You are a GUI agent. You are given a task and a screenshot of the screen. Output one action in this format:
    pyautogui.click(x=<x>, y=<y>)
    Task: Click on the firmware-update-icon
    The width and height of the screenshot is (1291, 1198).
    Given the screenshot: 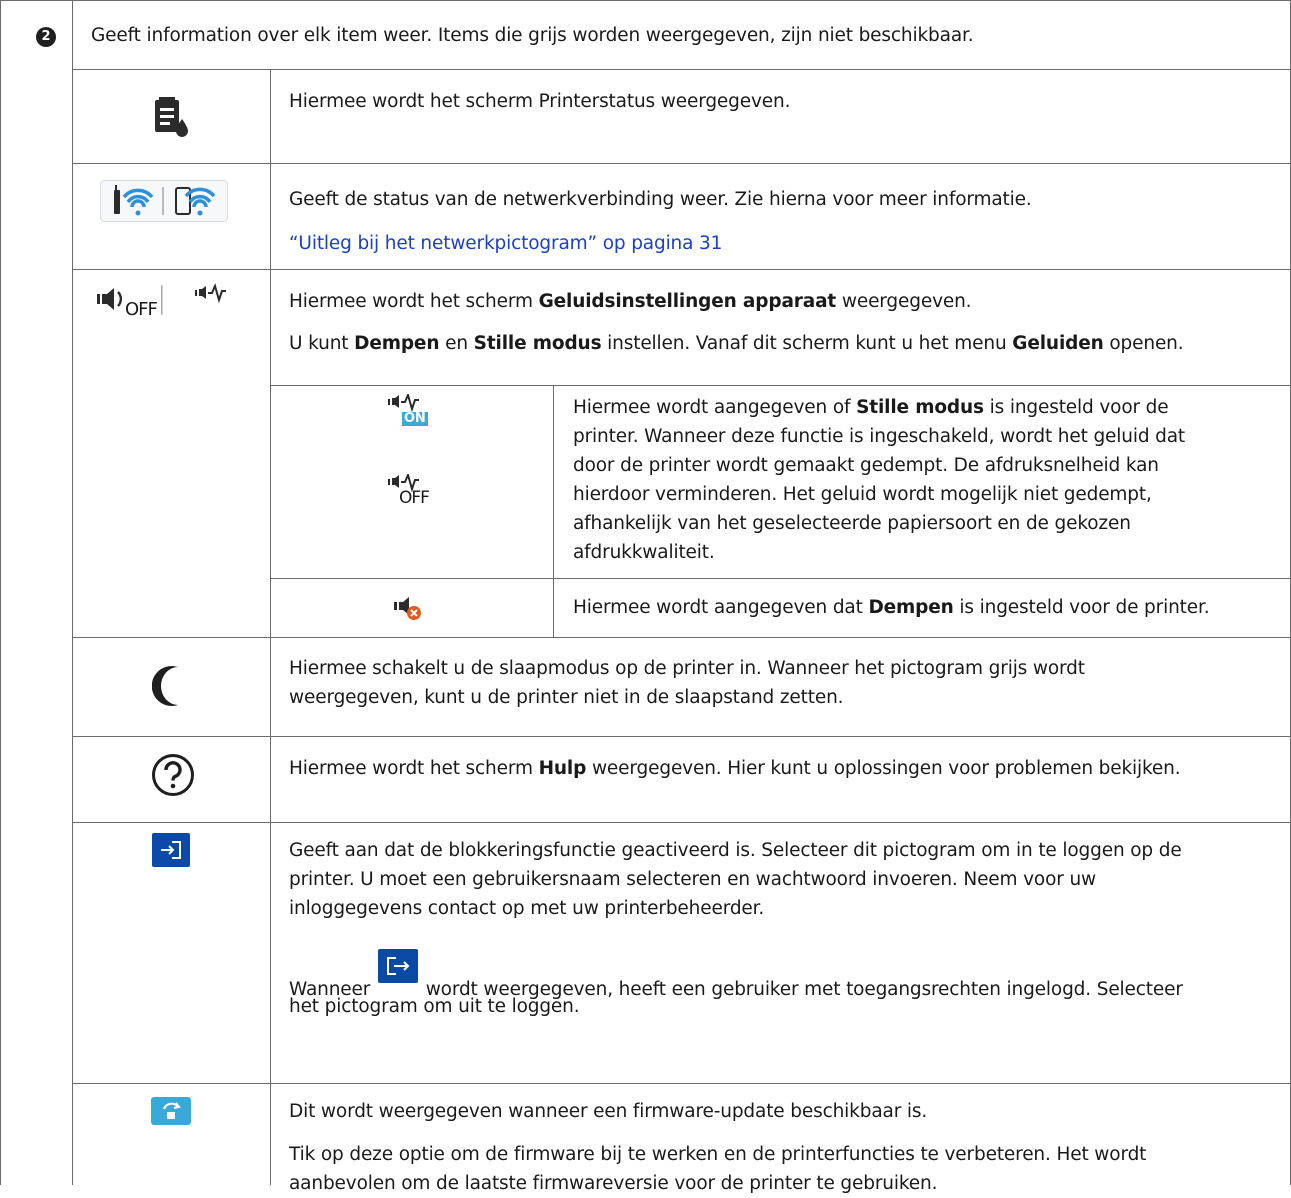 What is the action you would take?
    pyautogui.click(x=171, y=1111)
    